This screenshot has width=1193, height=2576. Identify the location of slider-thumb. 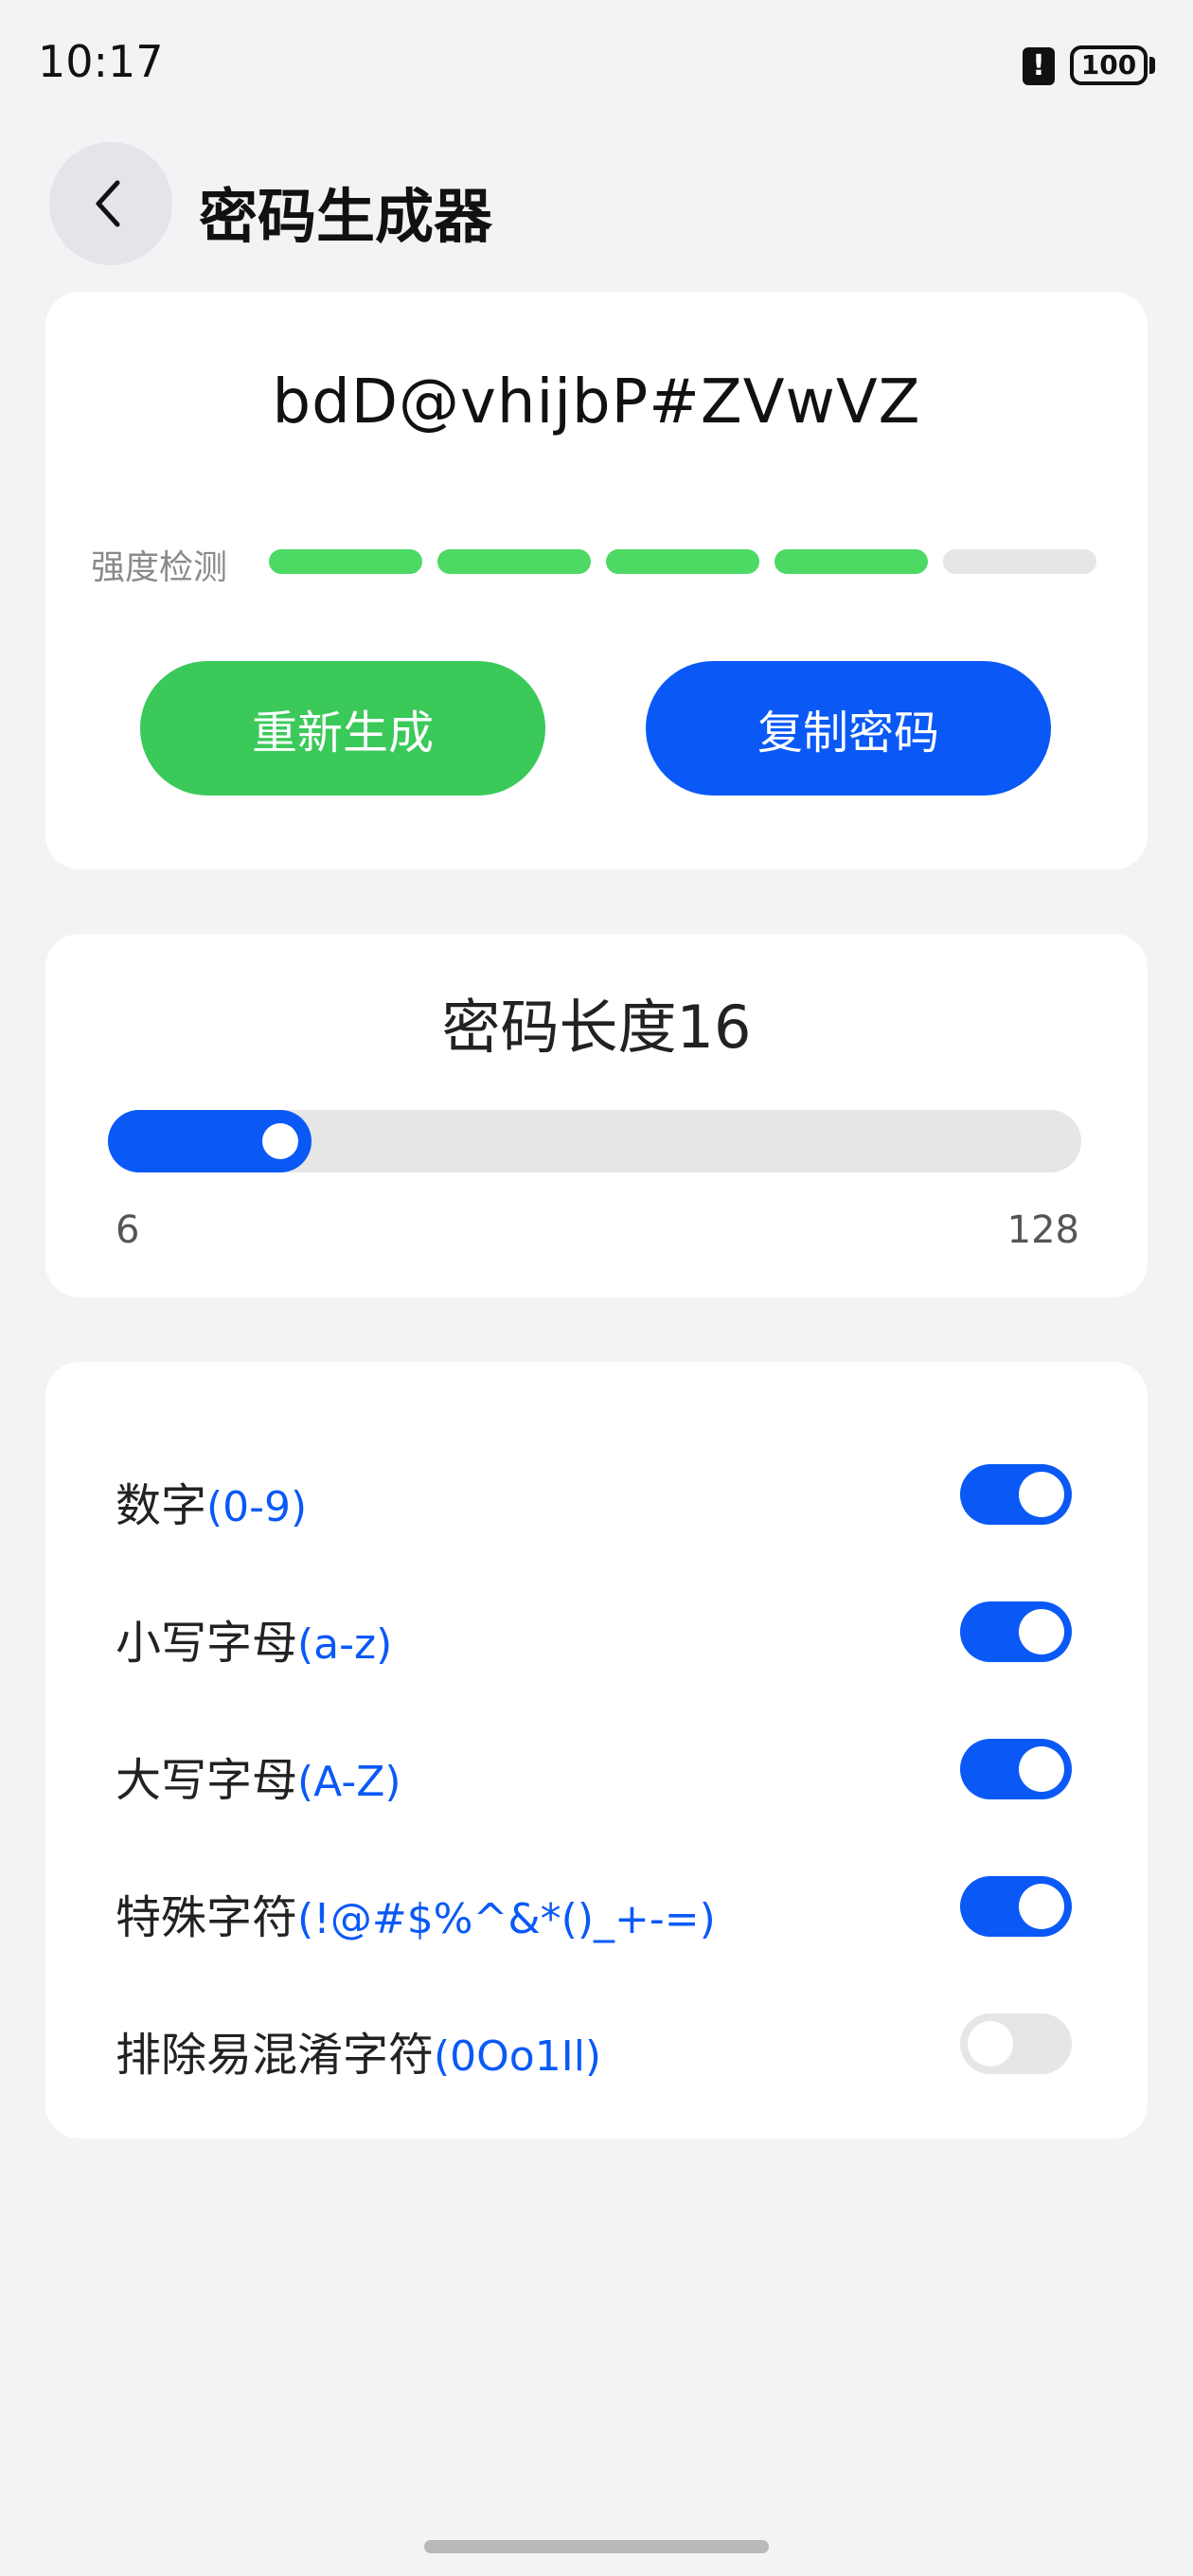
(280, 1141).